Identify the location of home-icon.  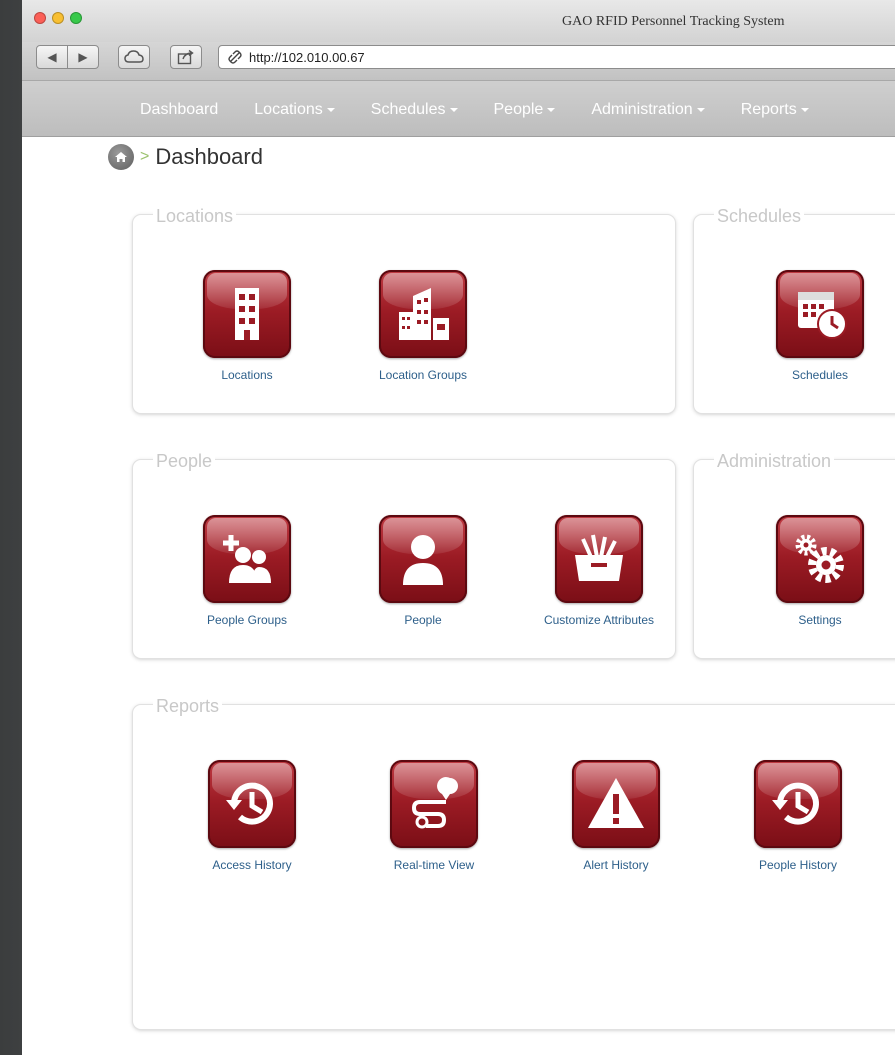
(121, 157).